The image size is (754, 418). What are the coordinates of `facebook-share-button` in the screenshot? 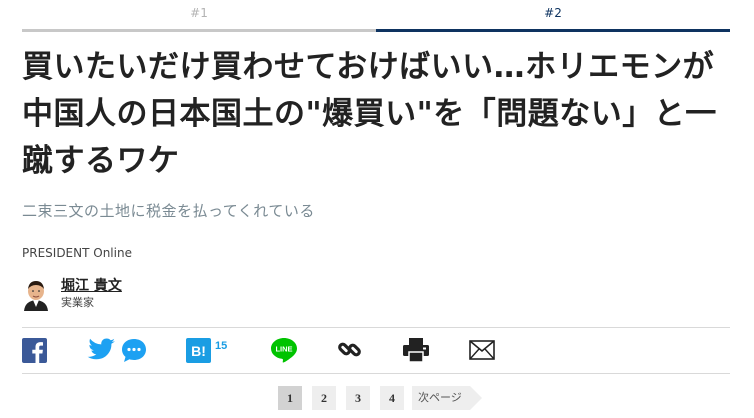 It's located at (34, 350).